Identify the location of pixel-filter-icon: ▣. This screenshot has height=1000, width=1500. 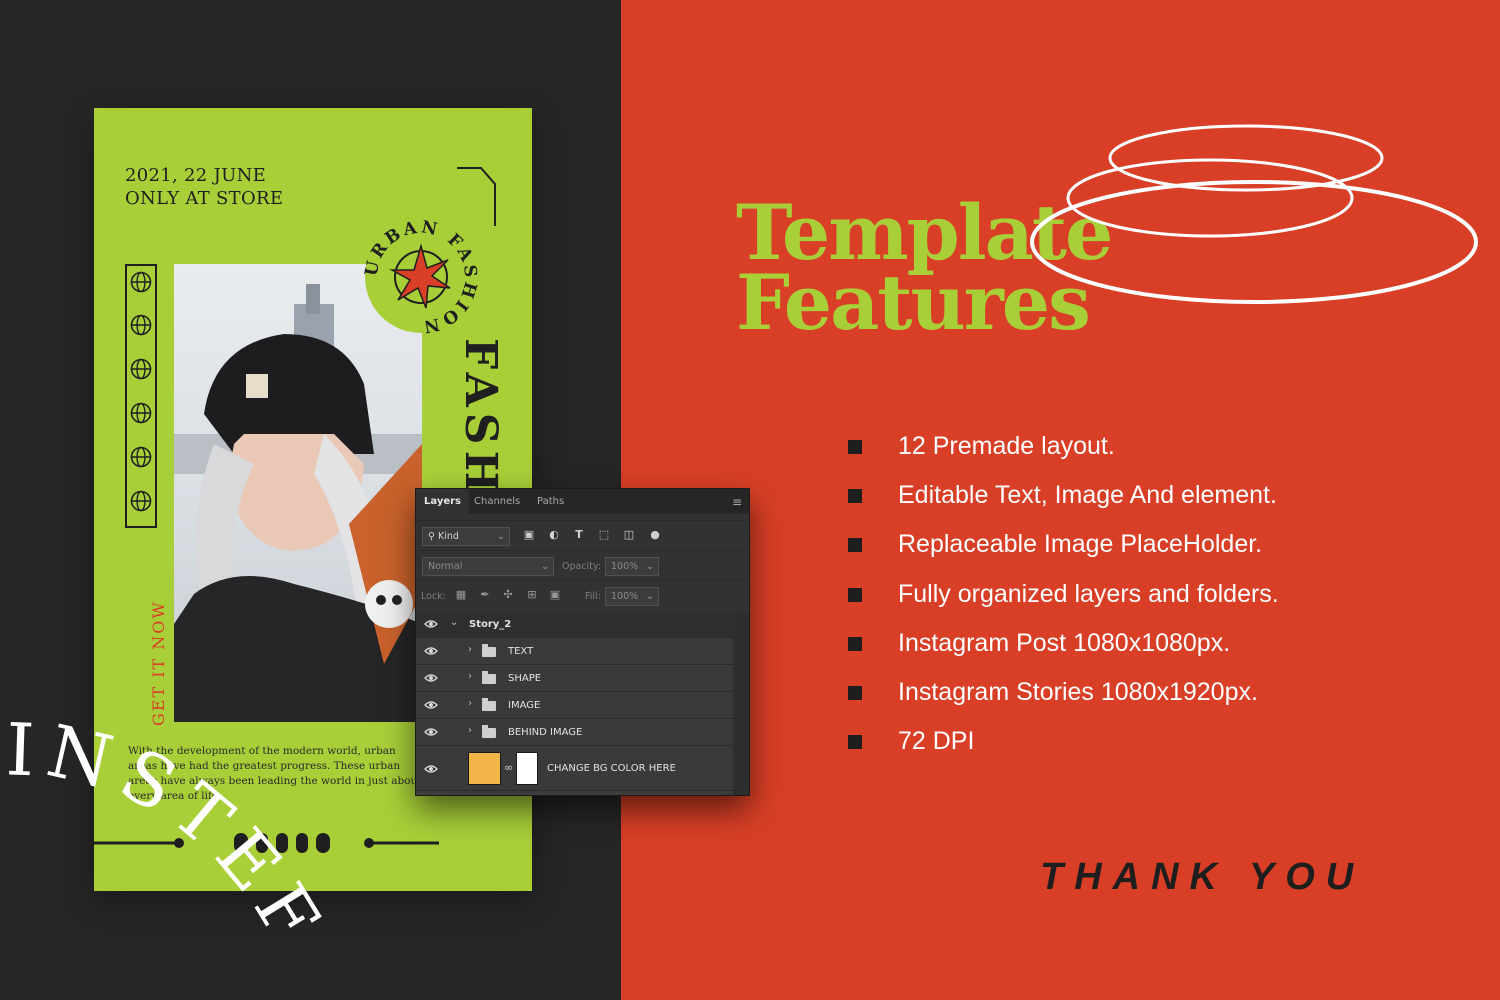
(529, 535).